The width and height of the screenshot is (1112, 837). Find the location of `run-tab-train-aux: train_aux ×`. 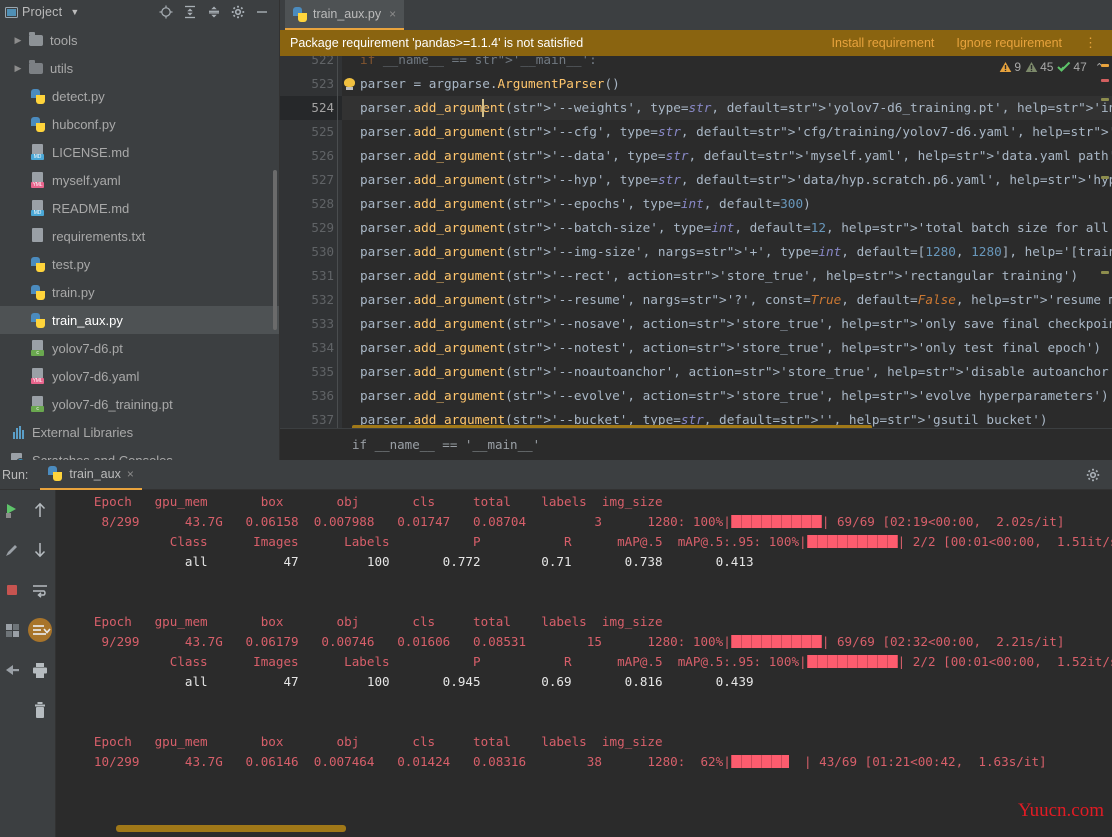

run-tab-train-aux: train_aux × is located at coordinates (91, 475).